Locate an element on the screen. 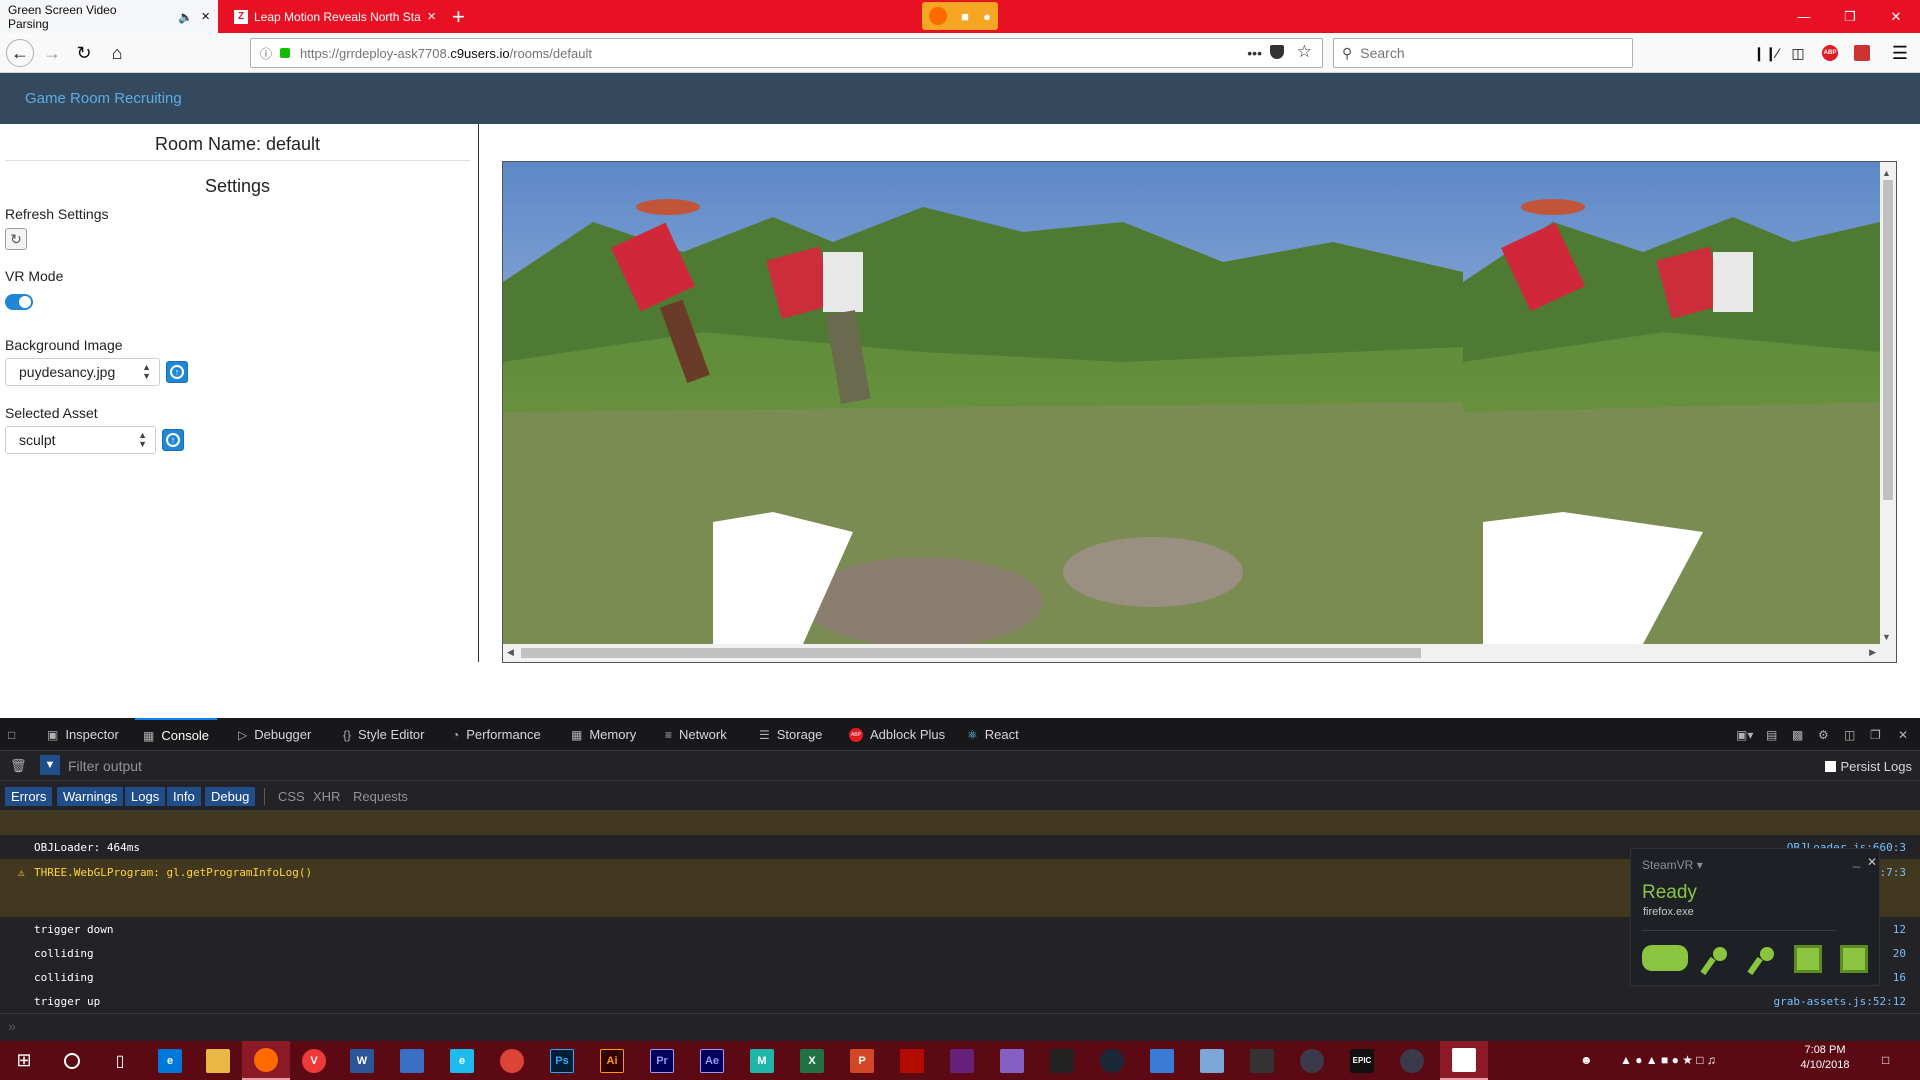  filter-warnings-button: Warnings is located at coordinates (90, 796).